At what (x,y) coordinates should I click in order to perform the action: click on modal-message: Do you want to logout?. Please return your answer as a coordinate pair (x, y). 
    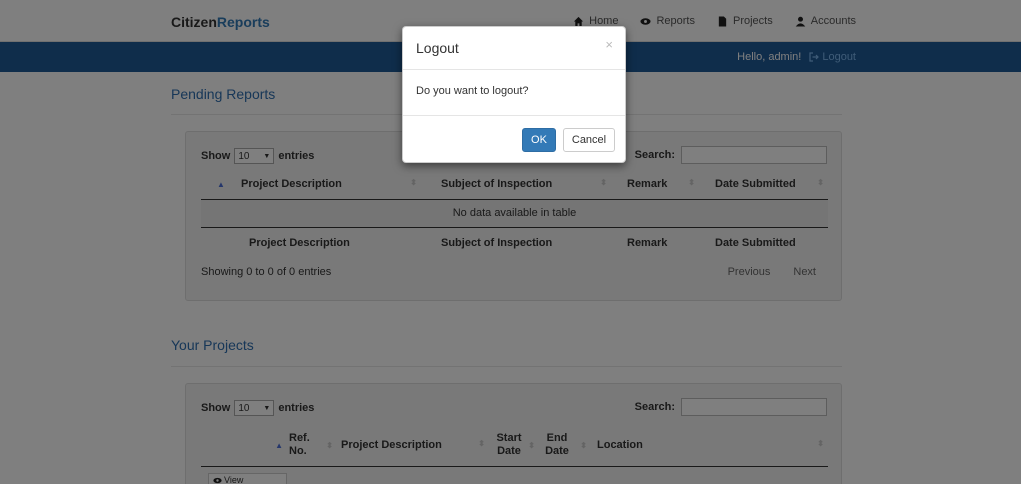
    Looking at the image, I should click on (472, 91).